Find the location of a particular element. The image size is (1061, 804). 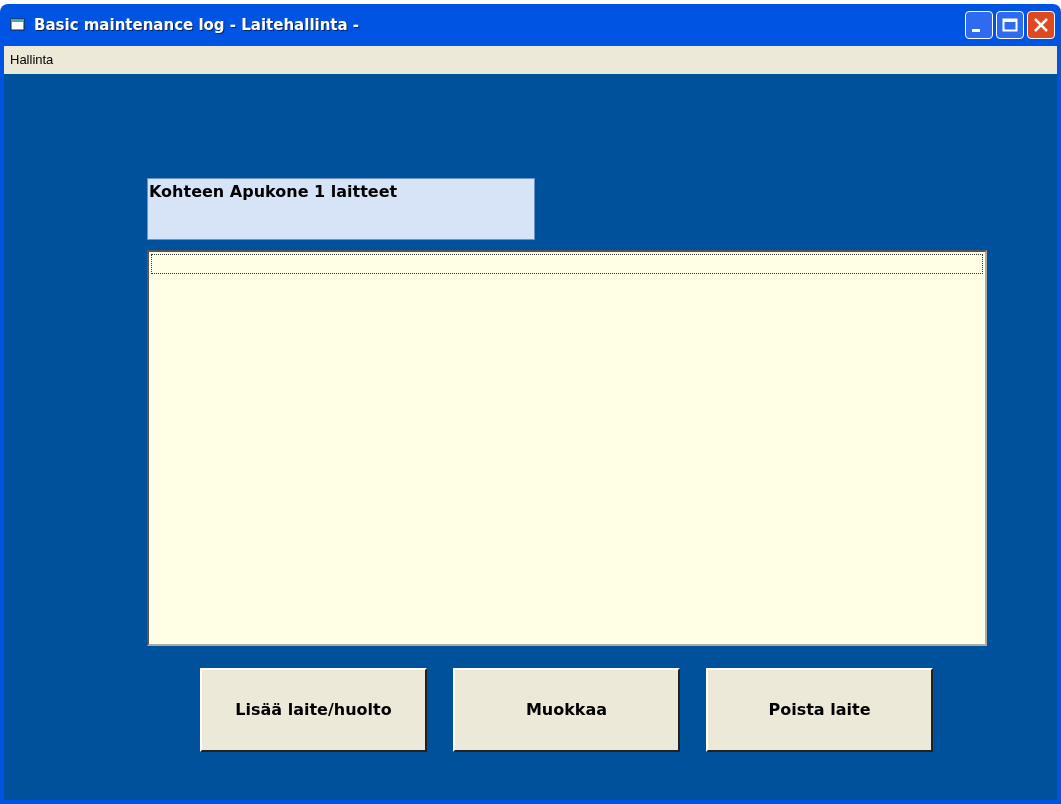

minimize-button is located at coordinates (979, 25).